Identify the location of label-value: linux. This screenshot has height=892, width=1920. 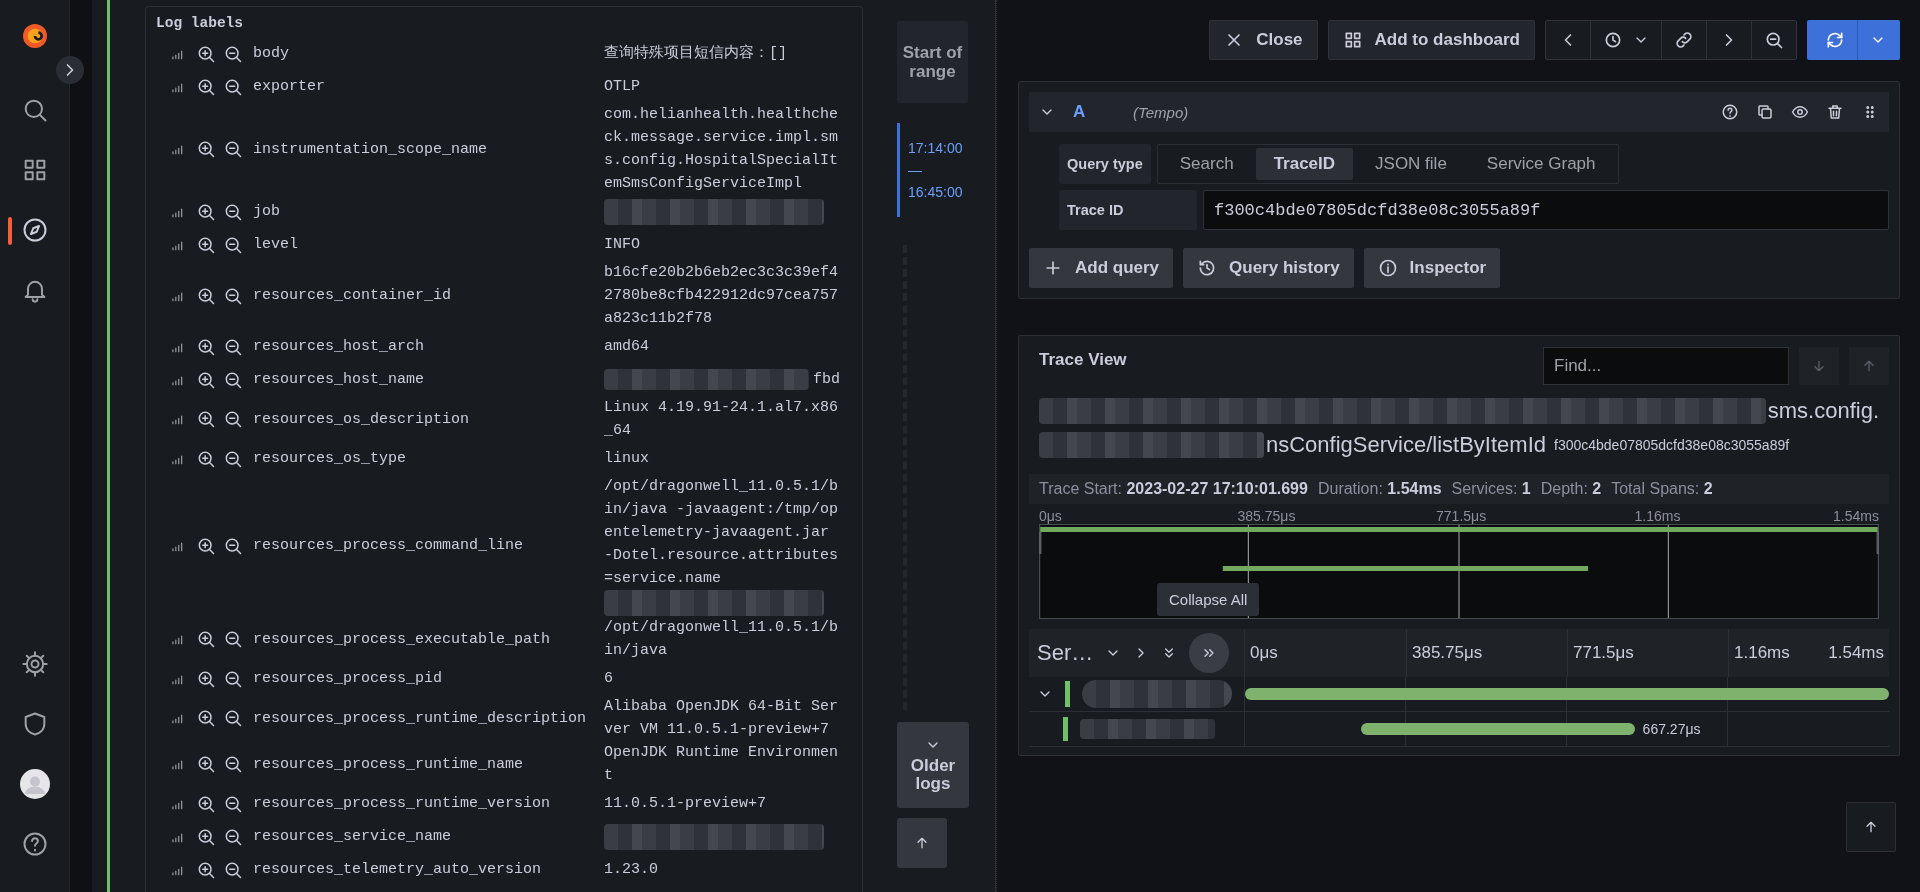
(626, 458).